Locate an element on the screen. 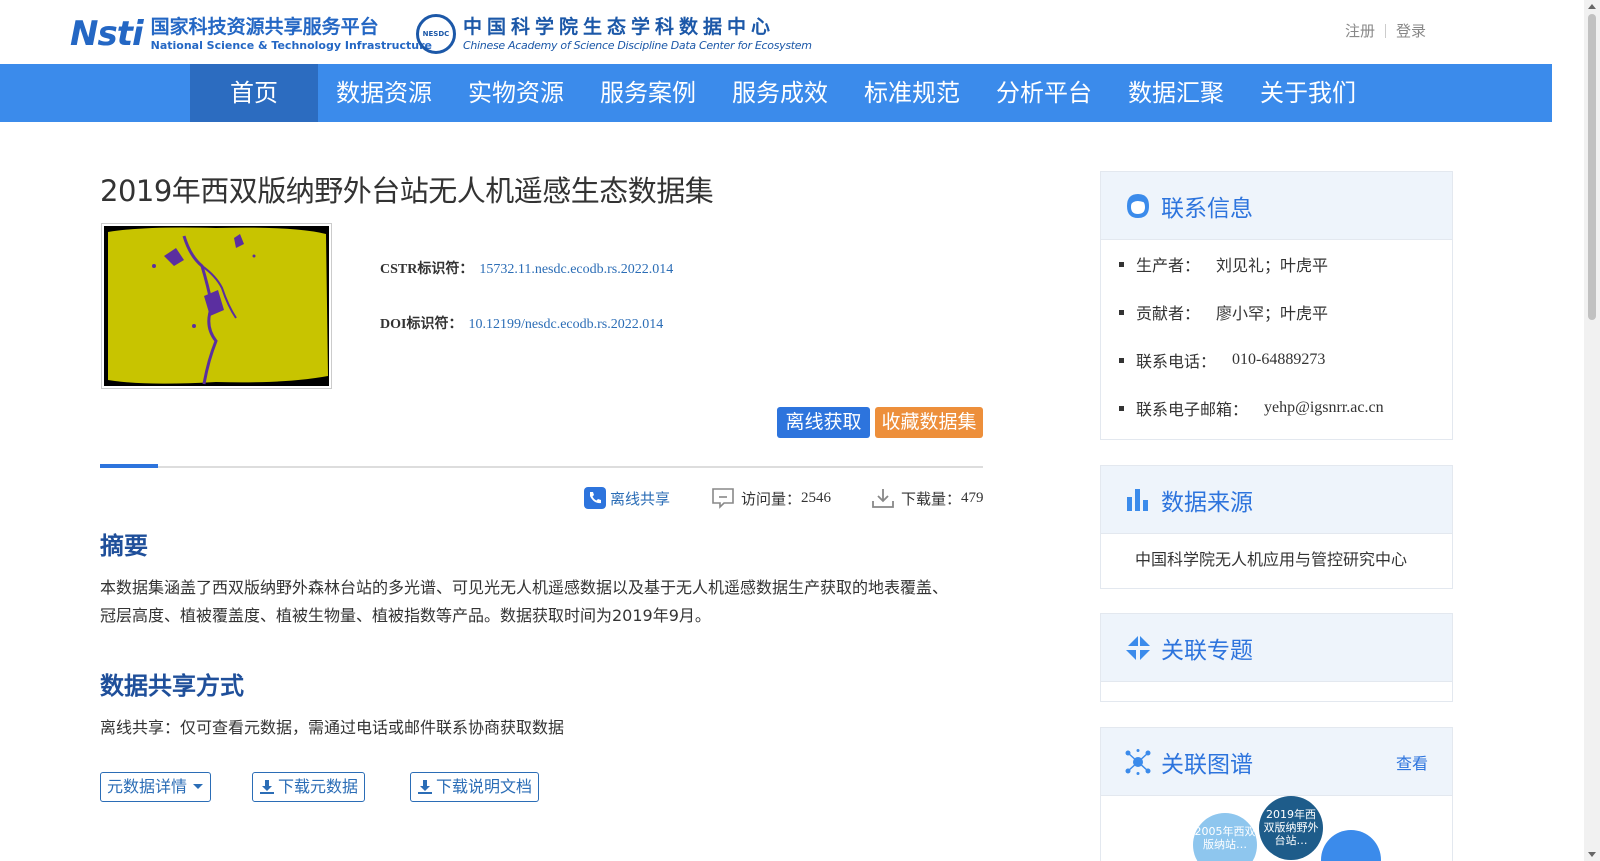 The height and width of the screenshot is (861, 1600). contact-value: 廖小罕；叶虎平 is located at coordinates (1272, 313).